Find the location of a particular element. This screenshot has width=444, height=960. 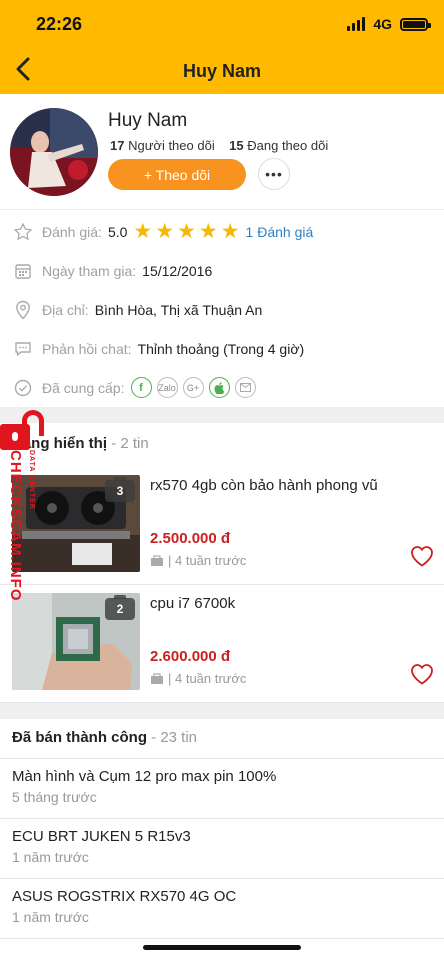

status-icons: 4G is located at coordinates (389, 24).